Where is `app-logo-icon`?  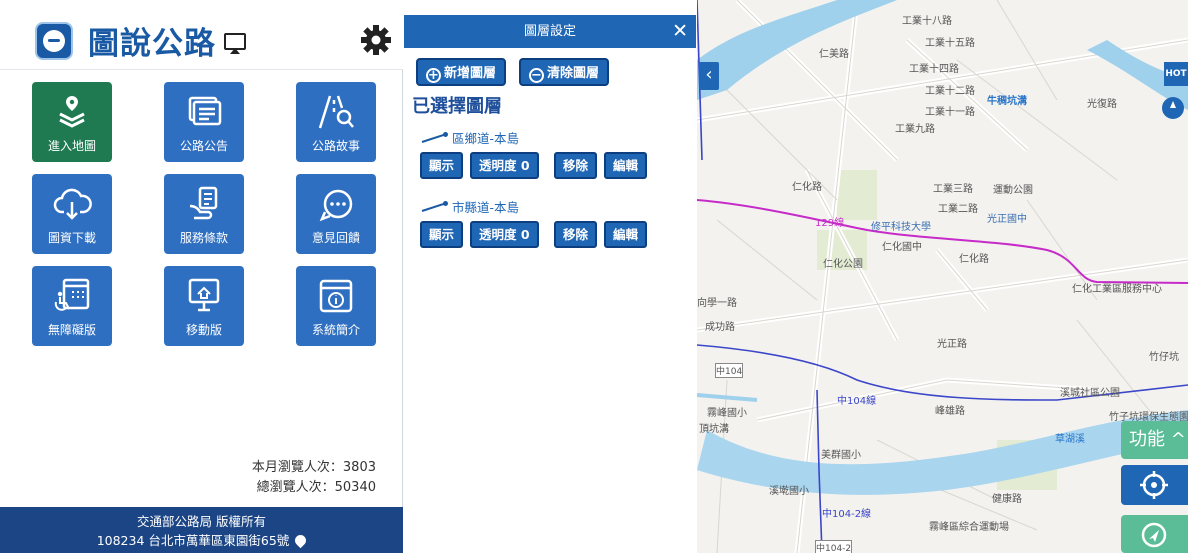 app-logo-icon is located at coordinates (54, 41).